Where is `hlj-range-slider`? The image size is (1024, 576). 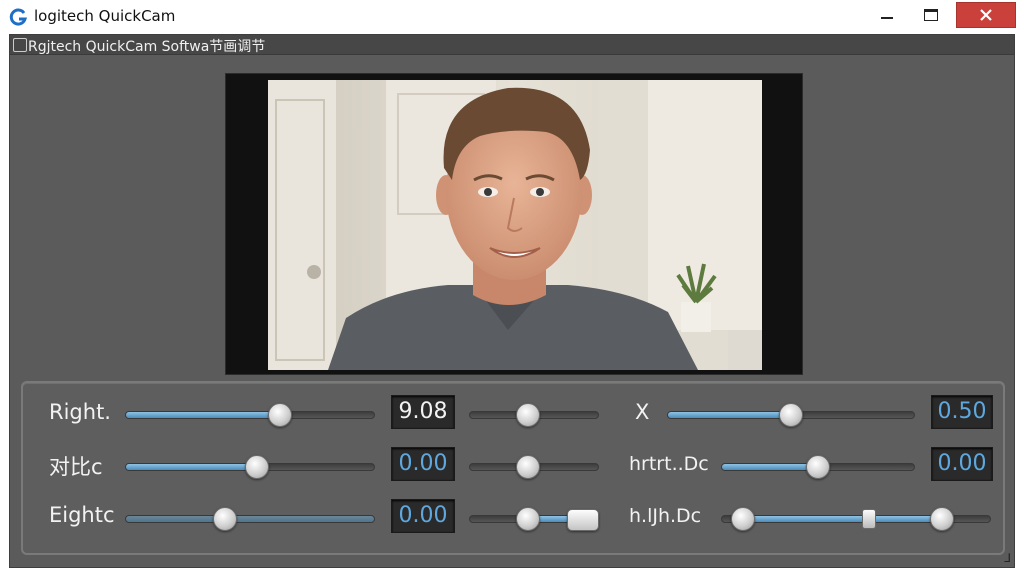
hlj-range-slider is located at coordinates (856, 519).